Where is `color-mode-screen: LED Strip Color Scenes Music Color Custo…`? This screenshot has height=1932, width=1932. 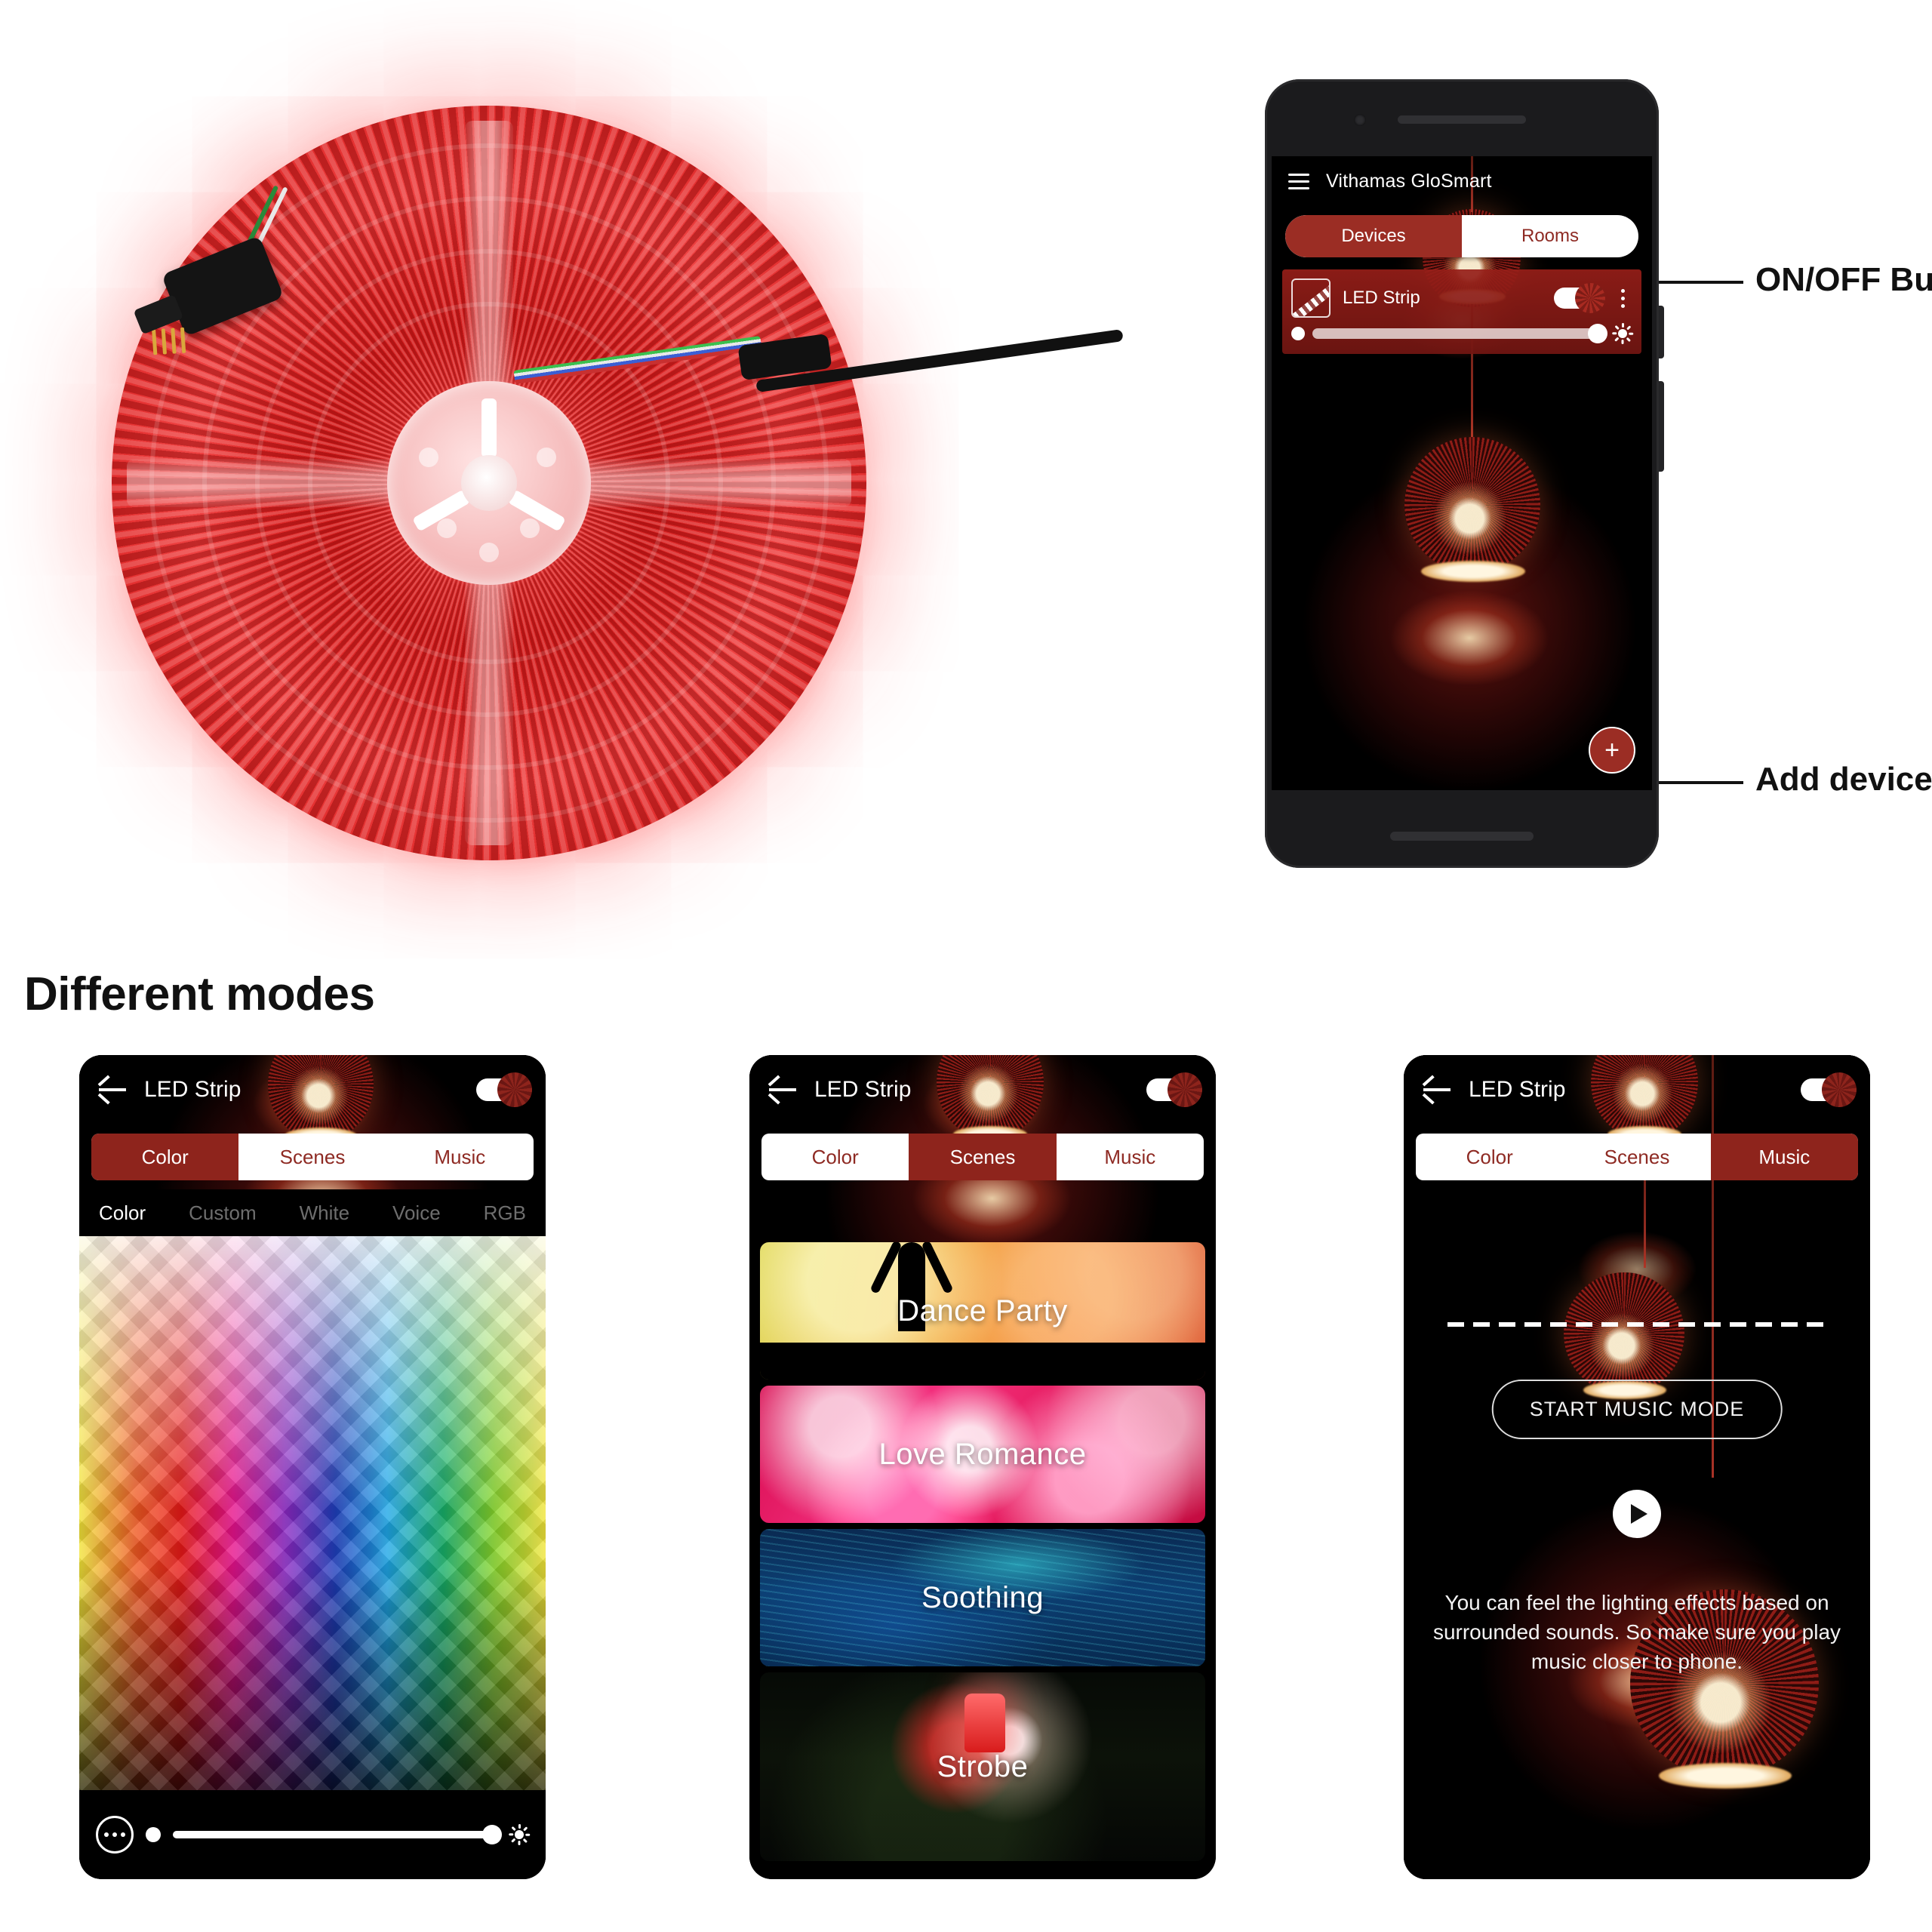
color-mode-screen: LED Strip Color Scenes Music Color Custo… is located at coordinates (312, 1467).